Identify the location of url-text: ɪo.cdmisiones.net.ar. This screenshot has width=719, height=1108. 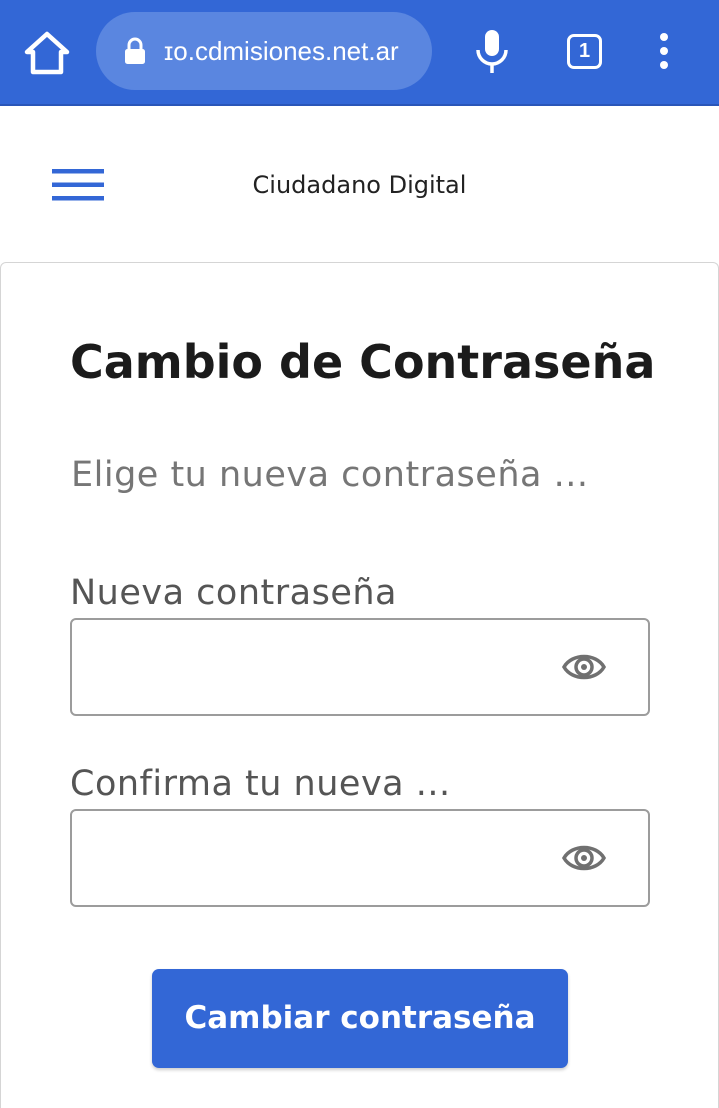
(281, 51).